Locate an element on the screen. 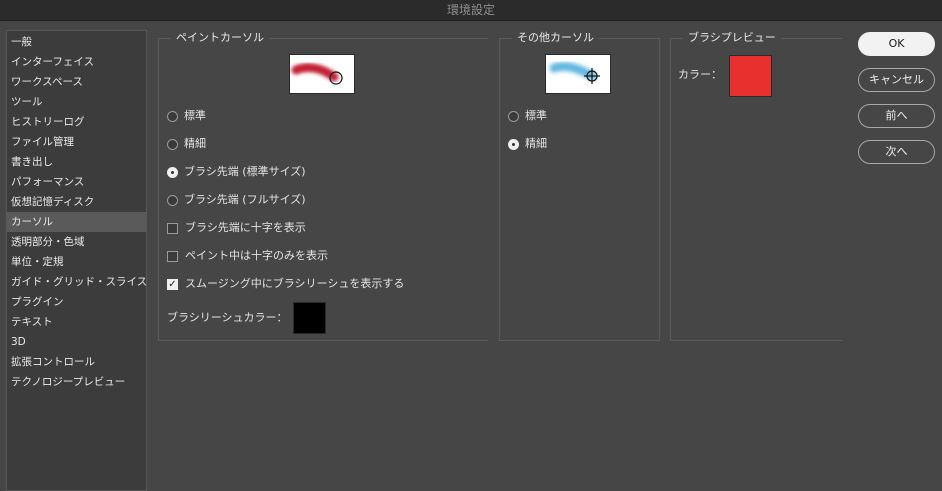  paint-cursor-preview is located at coordinates (322, 74).